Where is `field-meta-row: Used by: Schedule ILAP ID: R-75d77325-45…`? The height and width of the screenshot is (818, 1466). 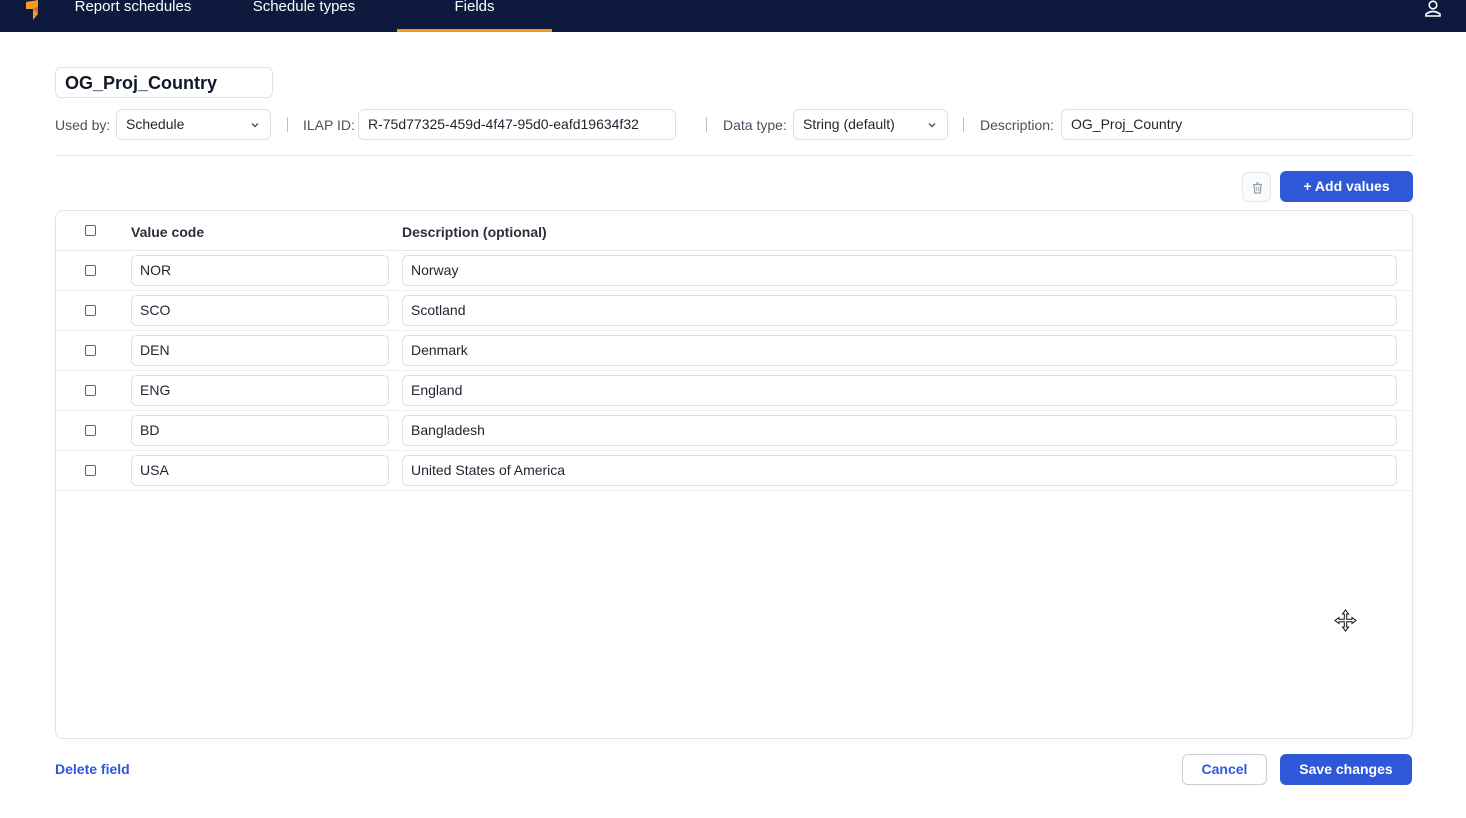 field-meta-row: Used by: Schedule ILAP ID: R-75d77325-45… is located at coordinates (734, 124).